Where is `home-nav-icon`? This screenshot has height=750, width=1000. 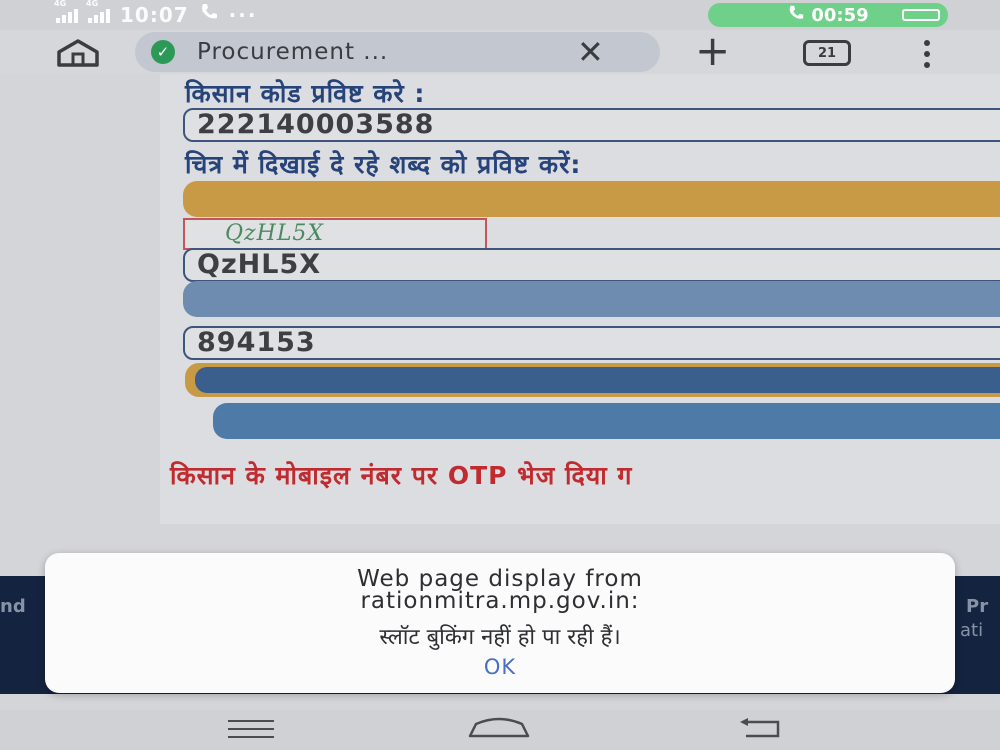 home-nav-icon is located at coordinates (499, 728).